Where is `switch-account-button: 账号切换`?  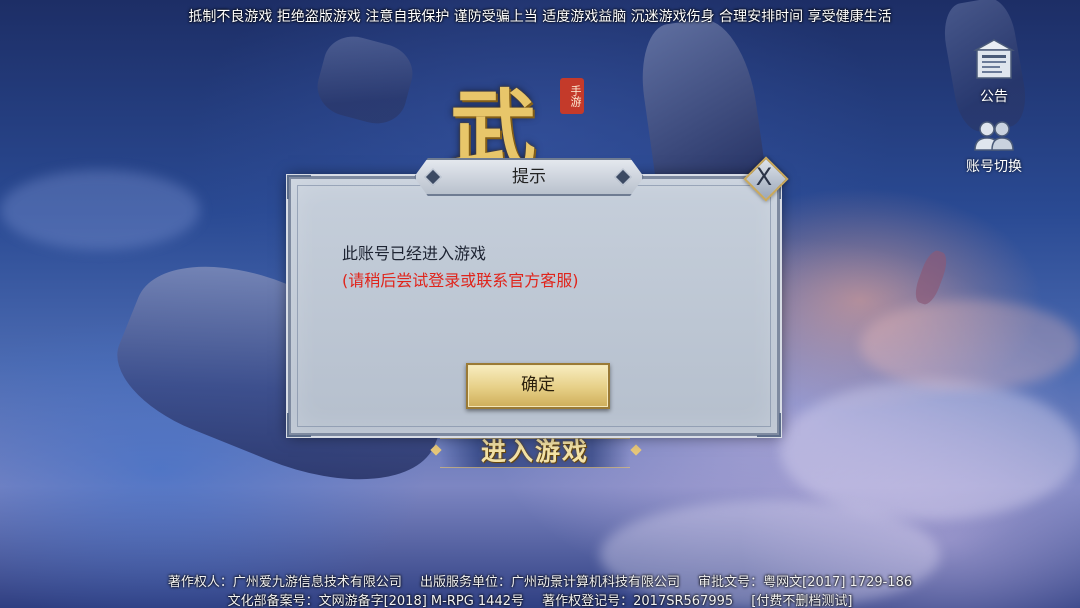
switch-account-button: 账号切换 is located at coordinates (994, 147).